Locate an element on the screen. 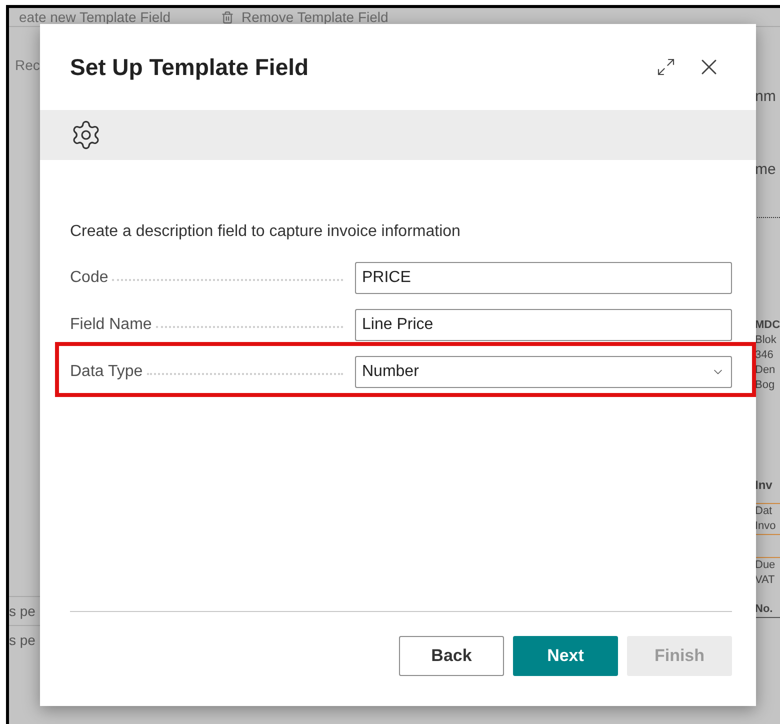 This screenshot has width=780, height=724. secondary-button: Back is located at coordinates (451, 656).